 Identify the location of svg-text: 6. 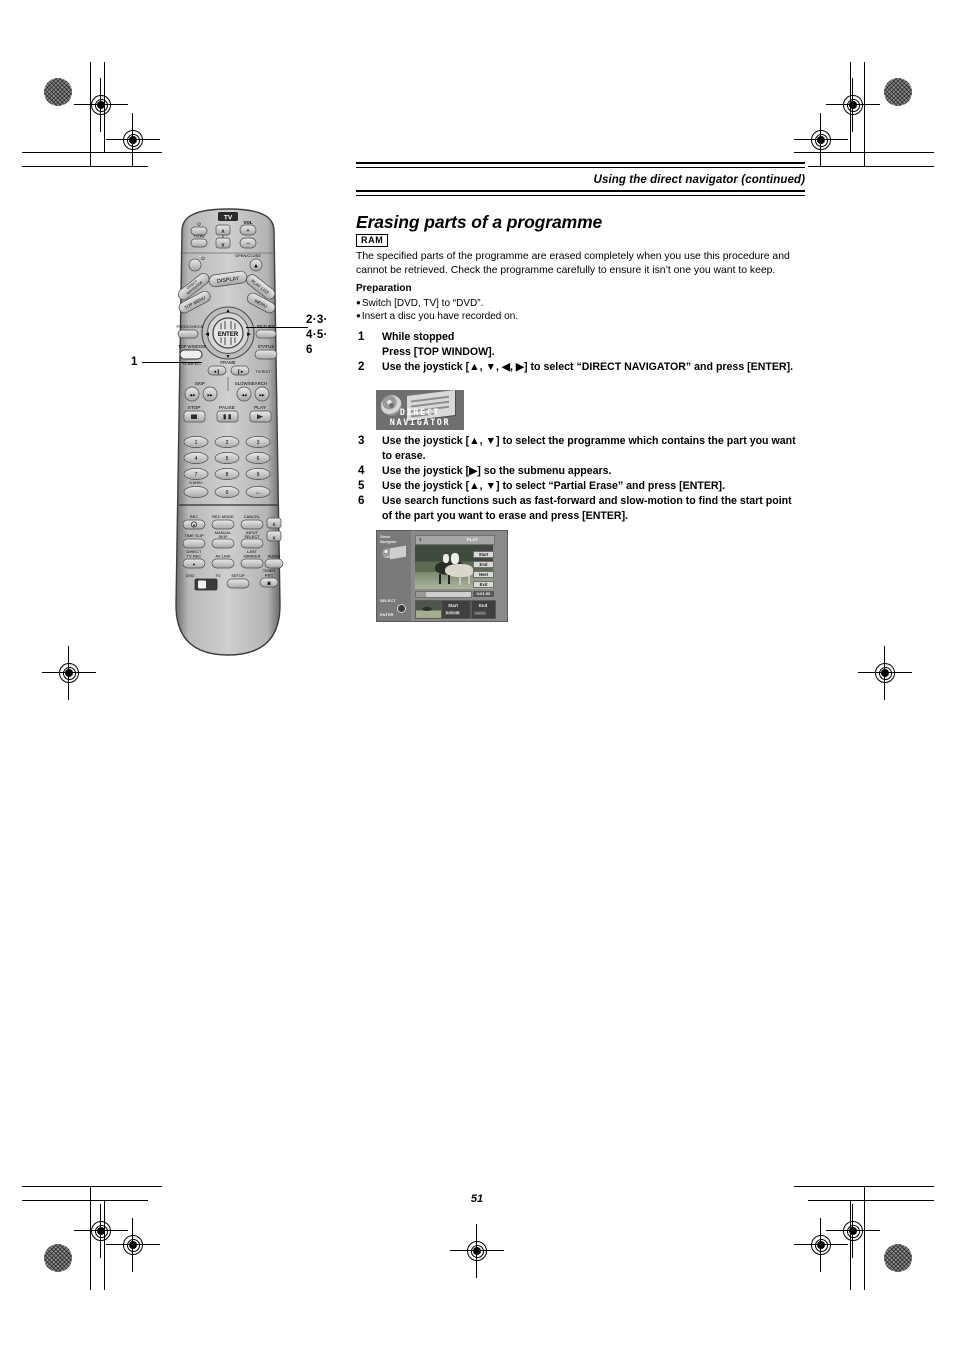
(258, 459).